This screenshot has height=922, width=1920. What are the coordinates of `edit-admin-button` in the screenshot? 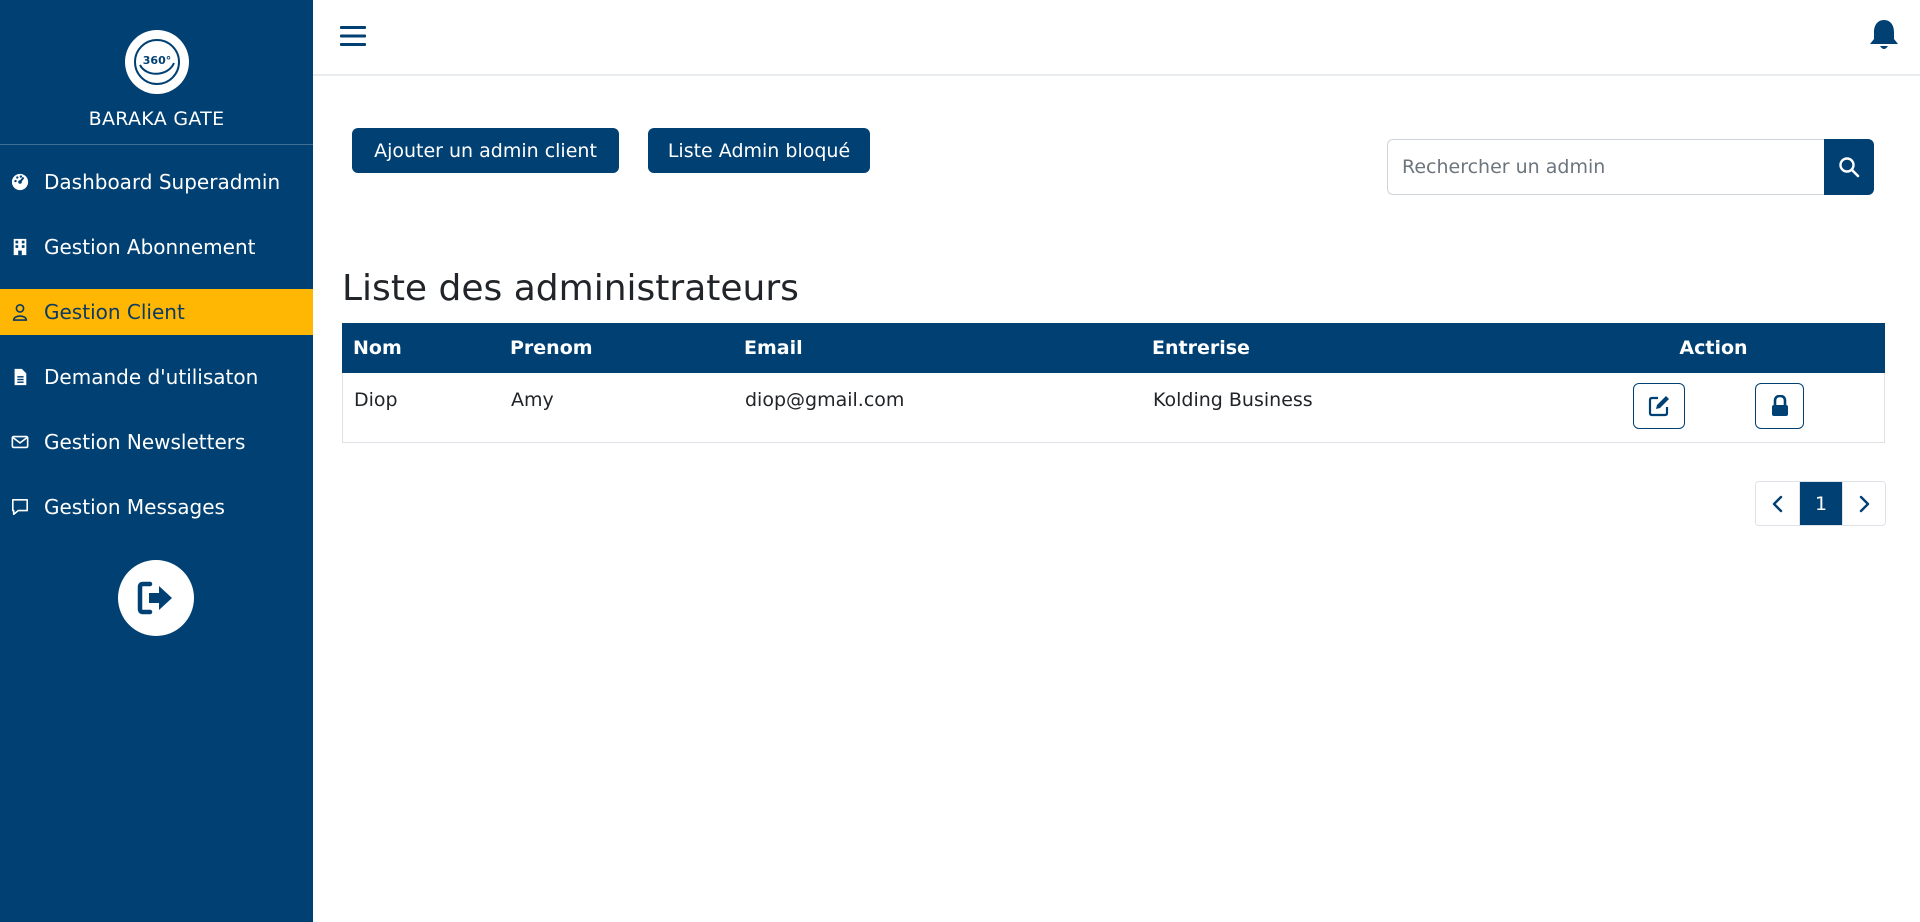 It's located at (1659, 406).